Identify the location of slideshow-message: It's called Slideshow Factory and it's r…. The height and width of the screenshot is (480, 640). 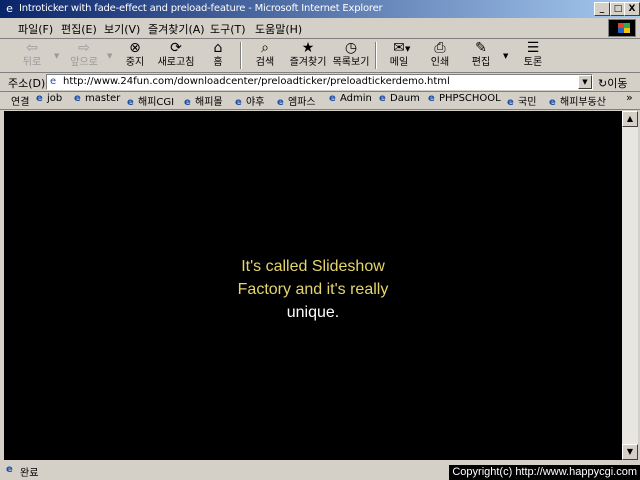
(313, 289).